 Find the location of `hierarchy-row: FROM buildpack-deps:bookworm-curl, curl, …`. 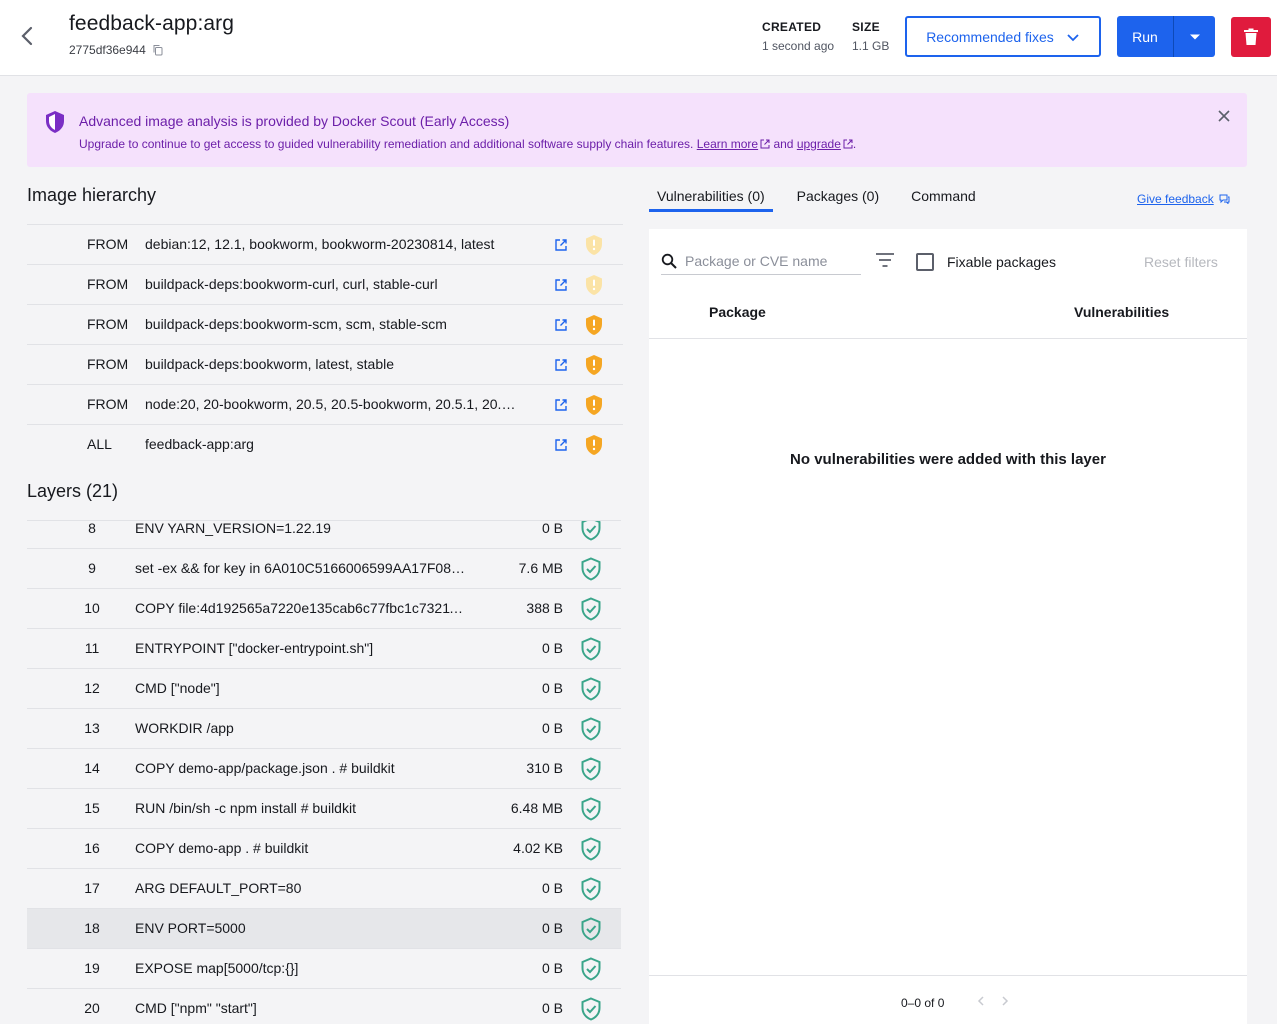

hierarchy-row: FROM buildpack-deps:bookworm-curl, curl, … is located at coordinates (325, 284).